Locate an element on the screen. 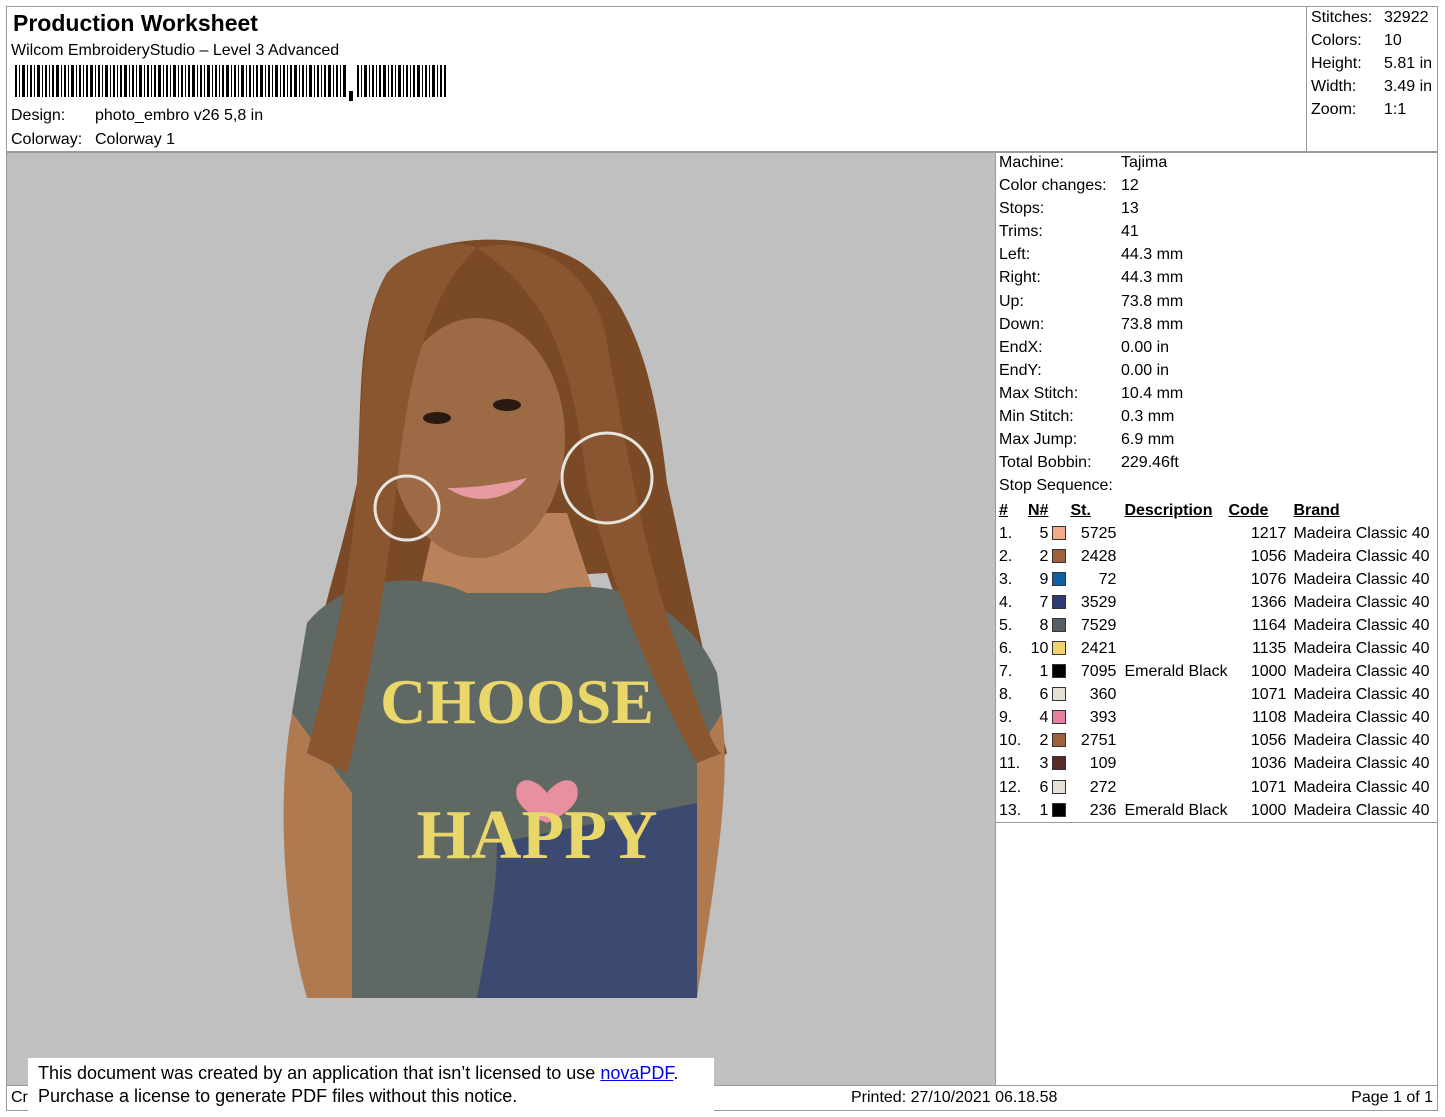 The image size is (1445, 1117). stop-row: 5. 8 7529 1164 Madeira Classic 40 is located at coordinates (1216, 625).